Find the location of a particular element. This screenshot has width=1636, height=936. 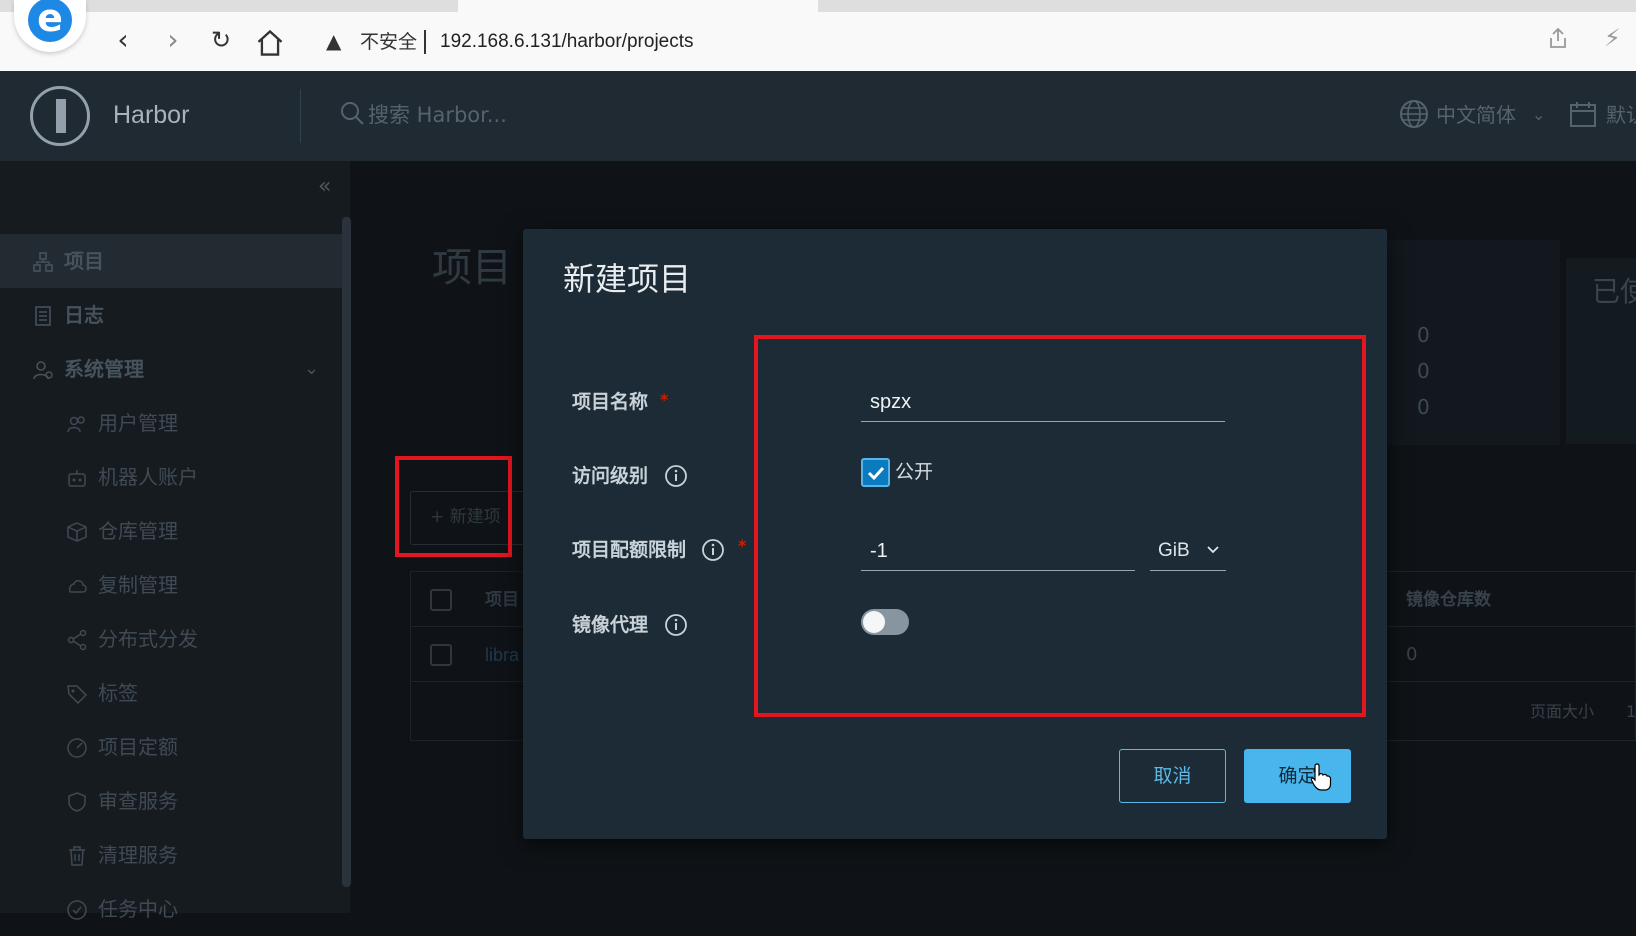

language-selector: 中文简体 is located at coordinates (1476, 115).